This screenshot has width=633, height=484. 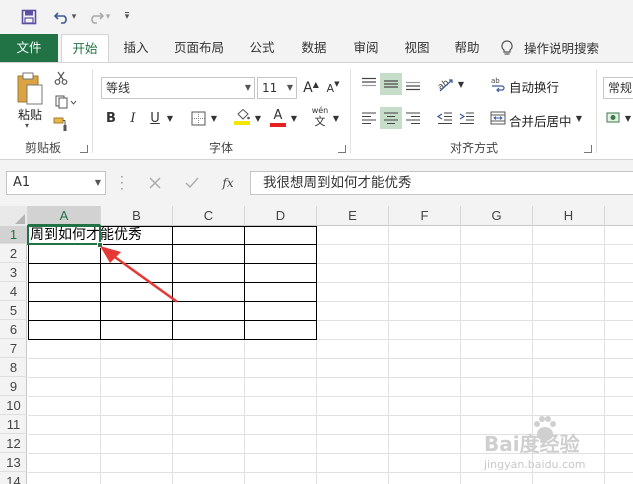 What do you see at coordinates (562, 48) in the screenshot?
I see `tell-me-label: 操作说明搜索` at bounding box center [562, 48].